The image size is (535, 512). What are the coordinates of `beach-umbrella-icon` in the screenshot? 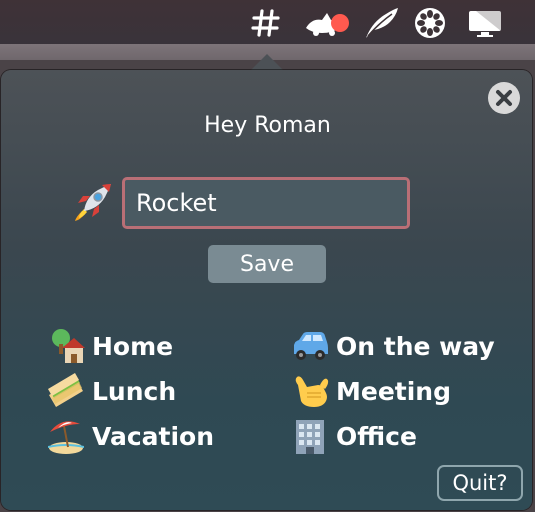 It's located at (66, 436).